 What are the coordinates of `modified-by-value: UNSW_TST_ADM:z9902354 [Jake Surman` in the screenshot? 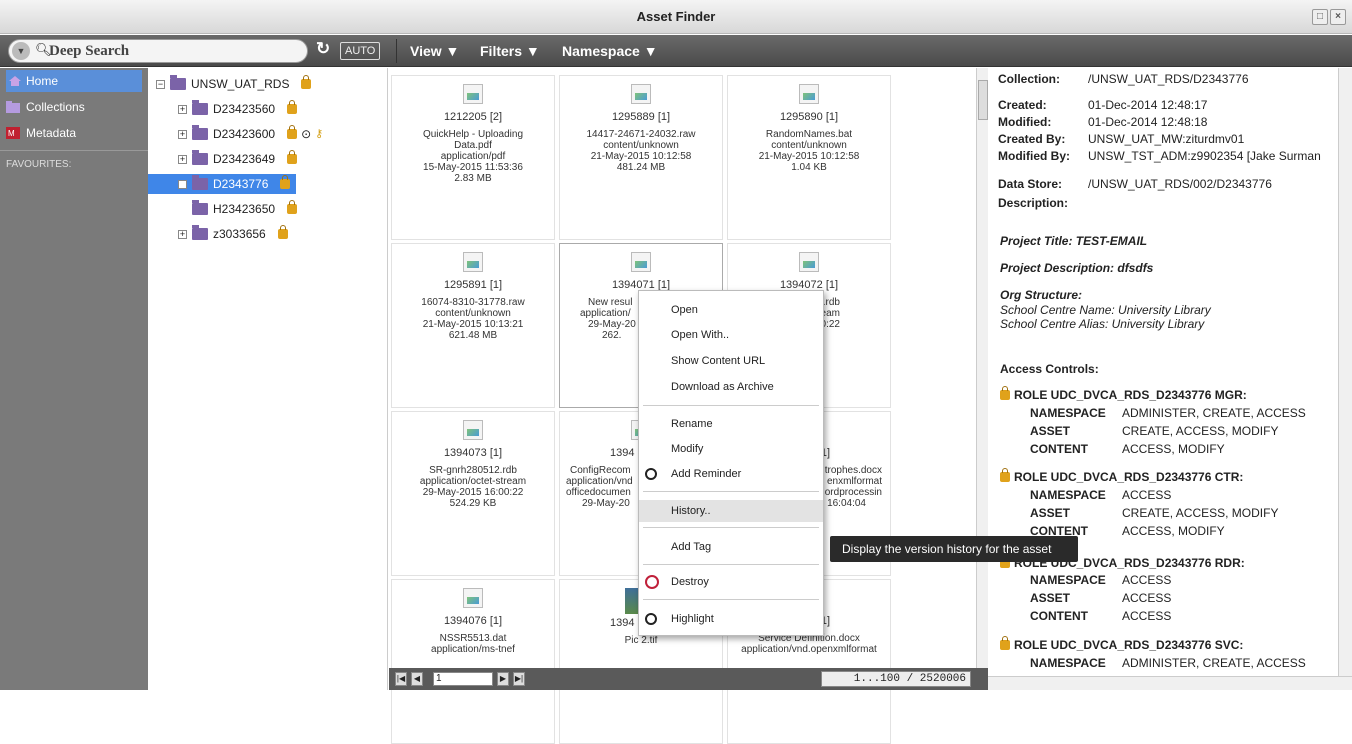 It's located at (1204, 156).